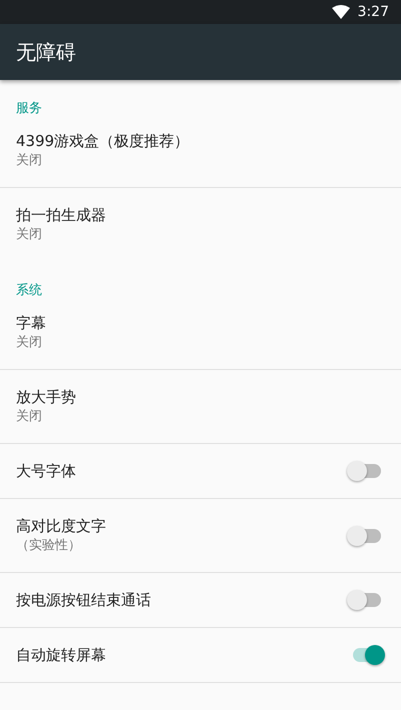  What do you see at coordinates (46, 52) in the screenshot?
I see `screen-title: 无障碍` at bounding box center [46, 52].